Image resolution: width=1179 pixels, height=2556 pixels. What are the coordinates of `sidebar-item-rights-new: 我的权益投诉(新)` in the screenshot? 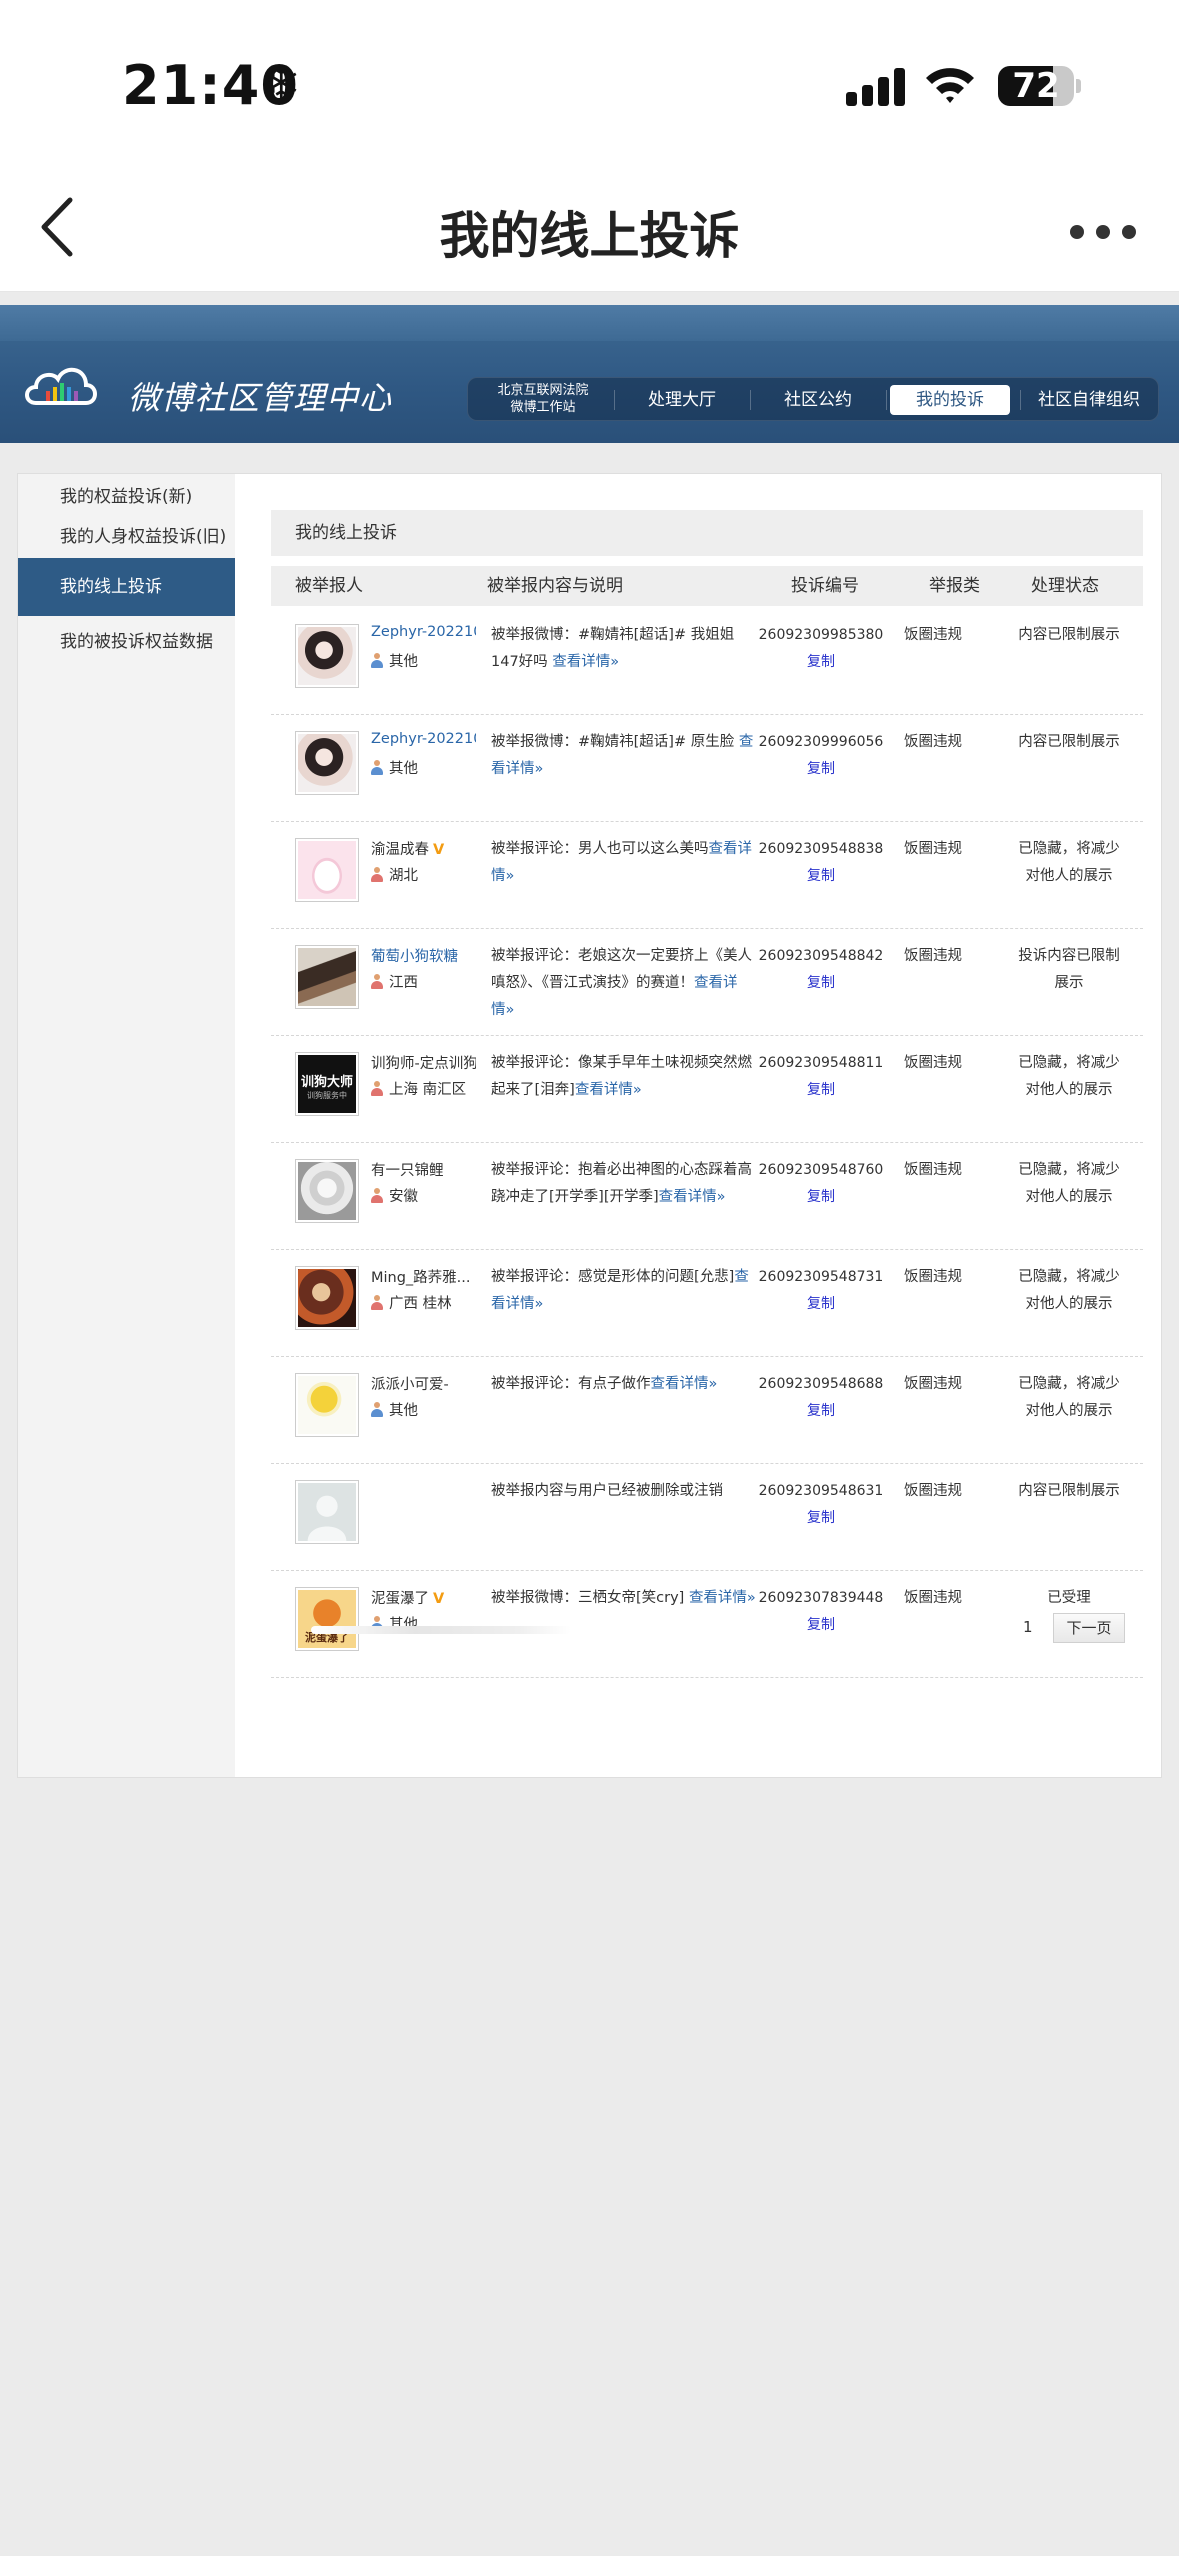 It's located at (126, 497).